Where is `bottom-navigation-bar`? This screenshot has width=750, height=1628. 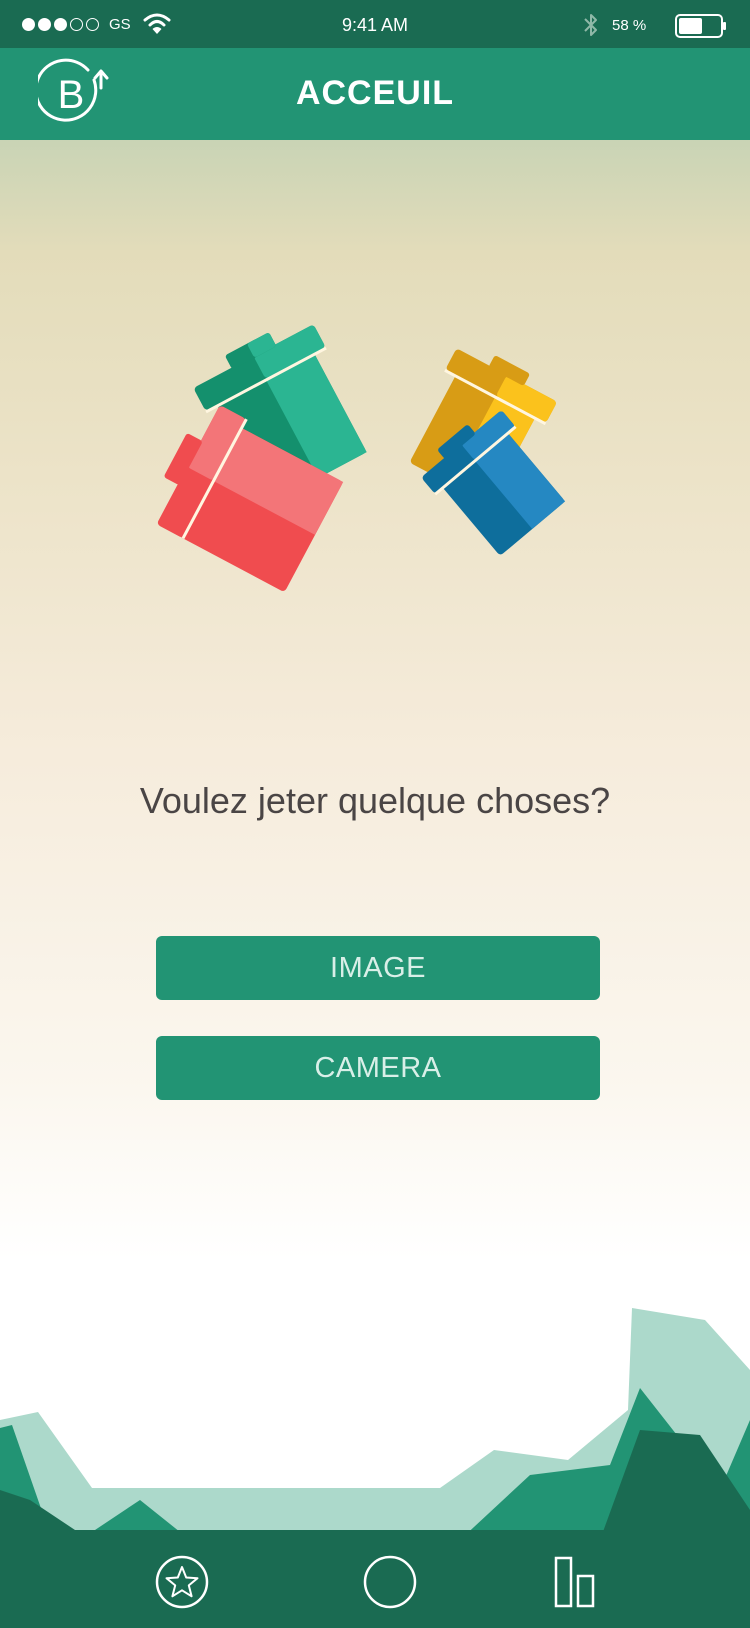 bottom-navigation-bar is located at coordinates (375, 1579).